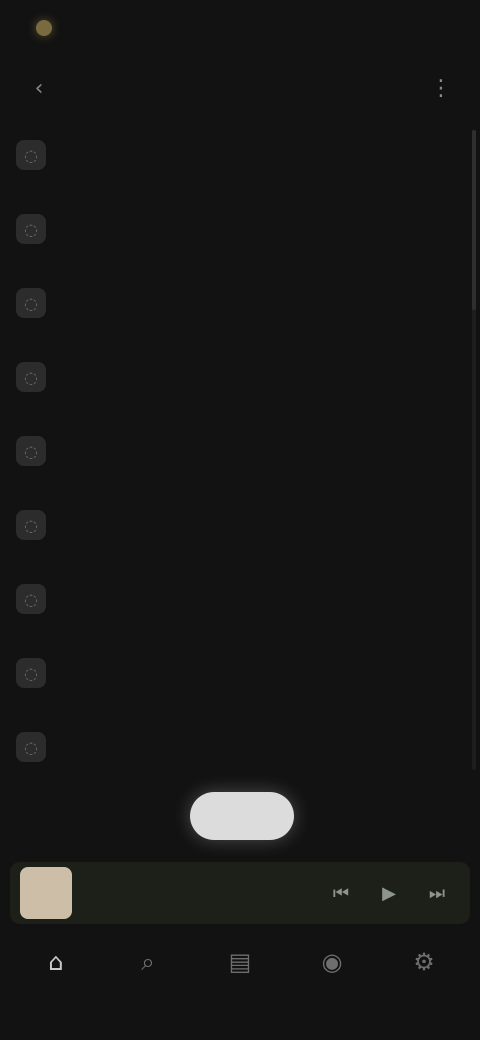 The image size is (480, 1040). Describe the element at coordinates (240, 962) in the screenshot. I see `library-icon: ▤` at that location.